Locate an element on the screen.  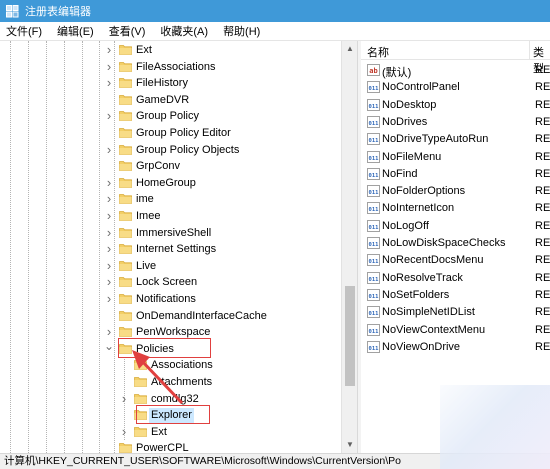
list-item: 011 NoInternetIcon RE is located at coordinates (455, 208).